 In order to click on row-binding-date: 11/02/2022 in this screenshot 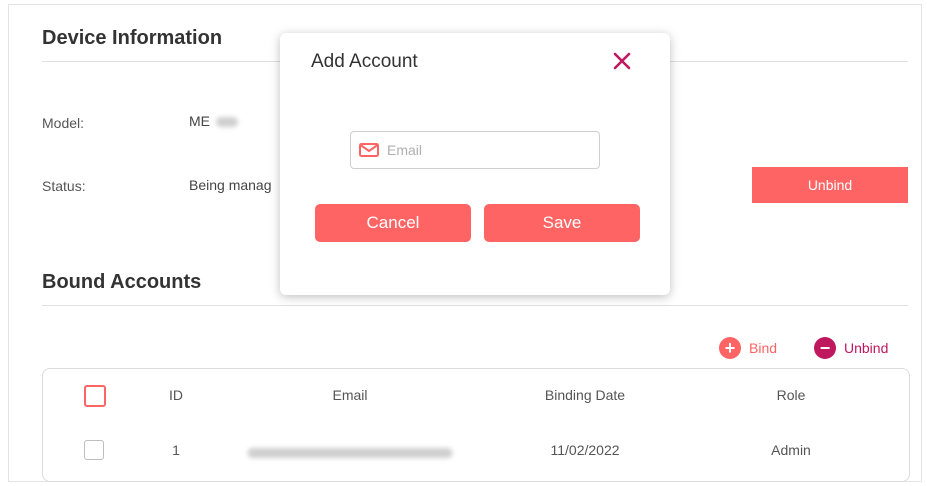, I will do `click(585, 450)`.